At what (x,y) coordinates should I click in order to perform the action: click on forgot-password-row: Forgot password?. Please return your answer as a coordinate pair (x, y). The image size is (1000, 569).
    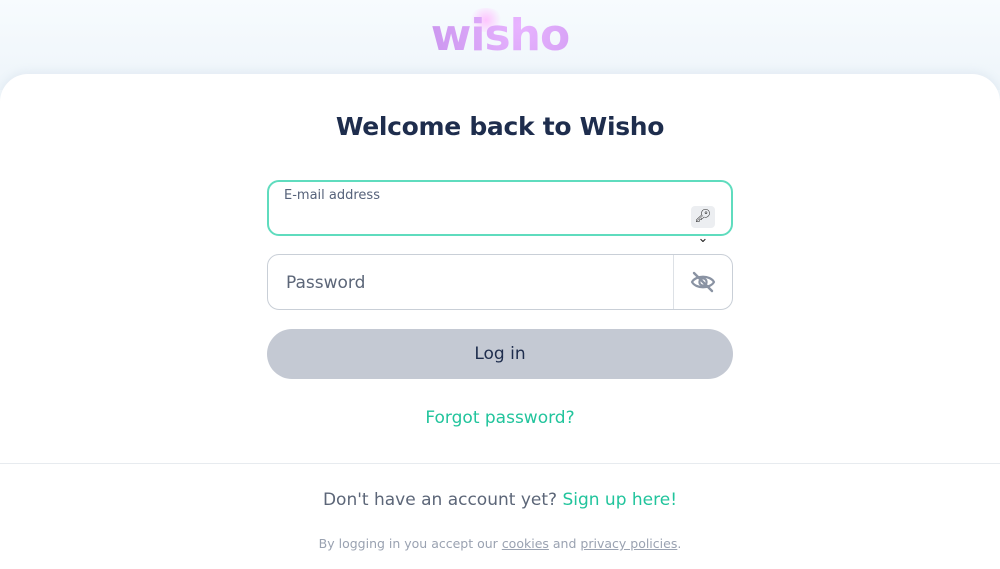
    Looking at the image, I should click on (500, 418).